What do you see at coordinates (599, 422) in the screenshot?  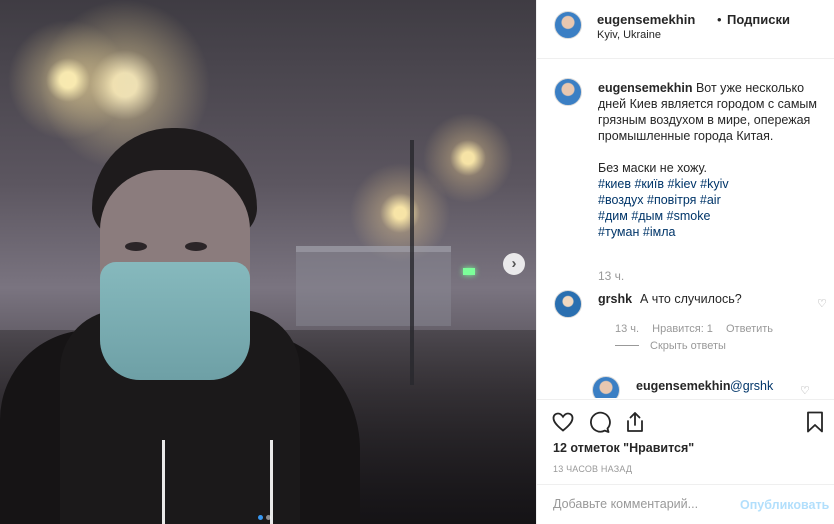 I see `comment-icon` at bounding box center [599, 422].